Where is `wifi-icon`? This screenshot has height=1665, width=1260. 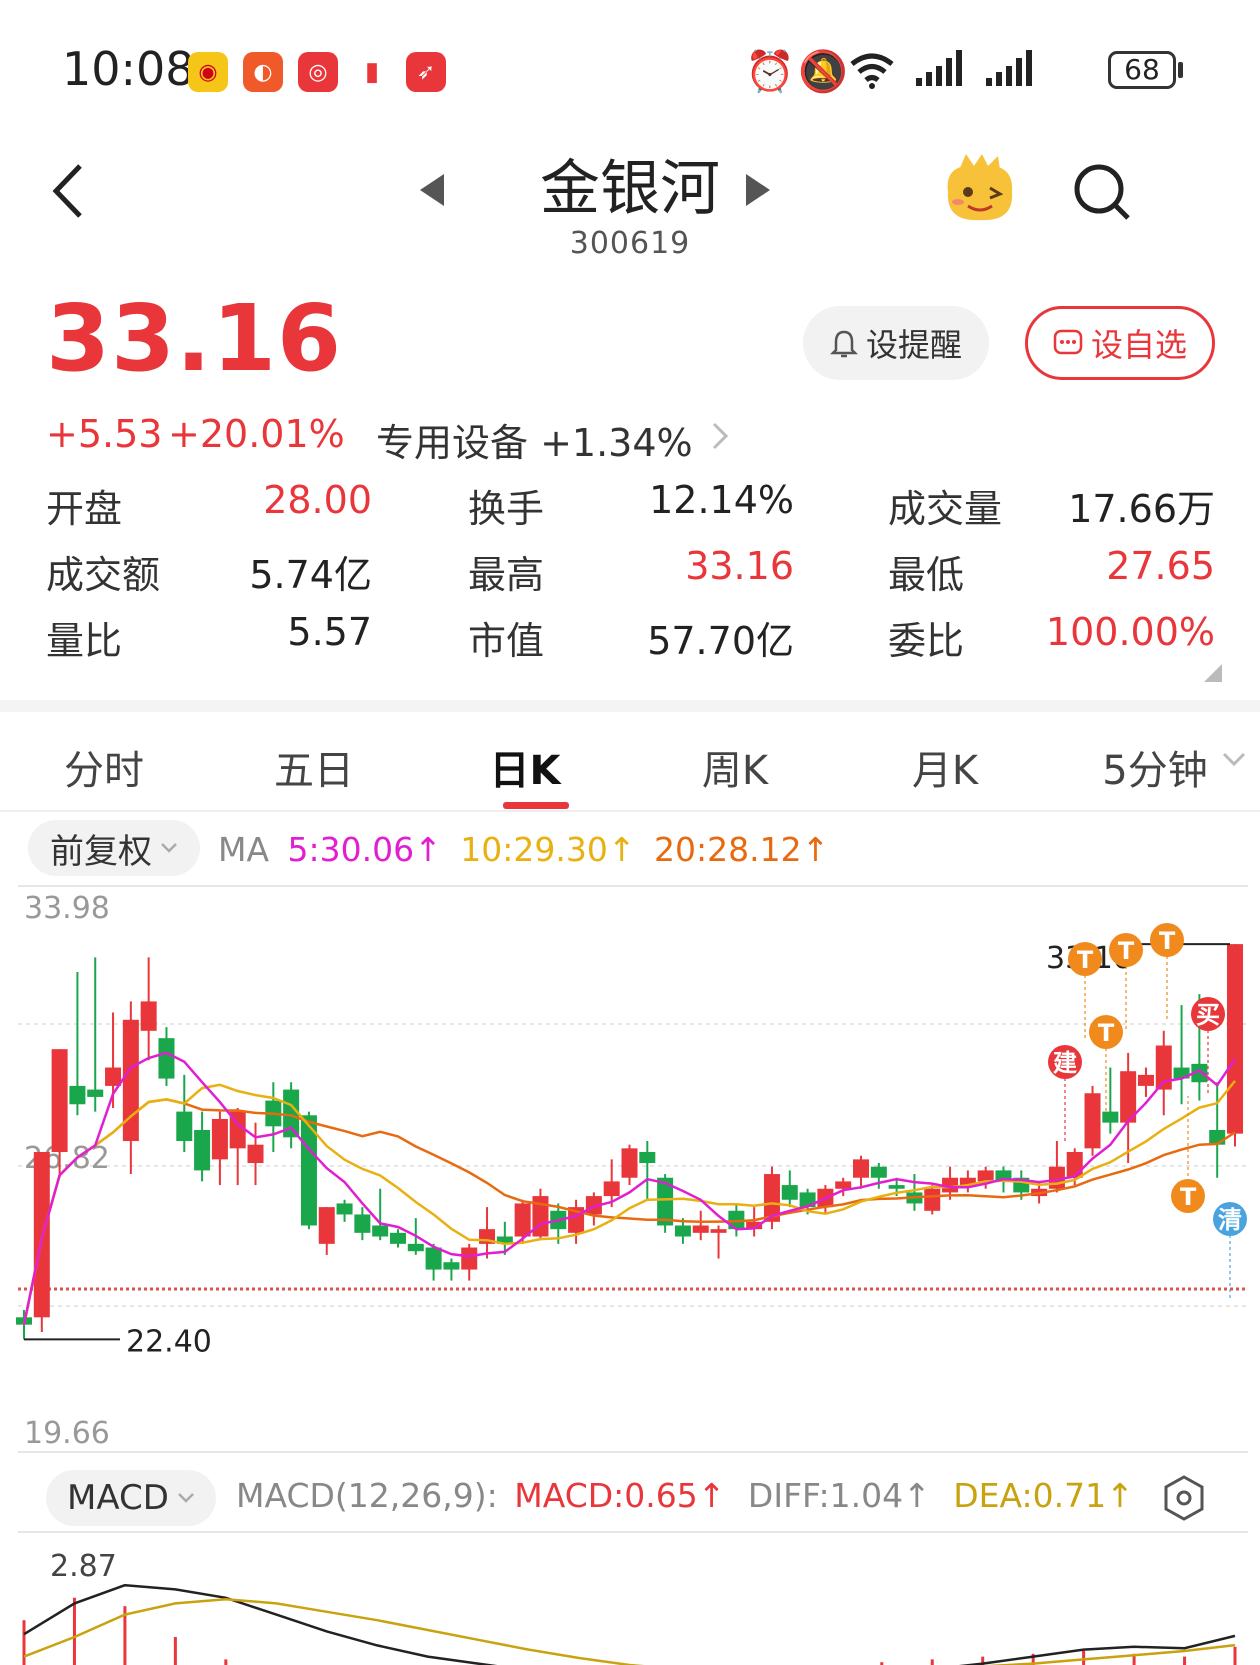 wifi-icon is located at coordinates (872, 71).